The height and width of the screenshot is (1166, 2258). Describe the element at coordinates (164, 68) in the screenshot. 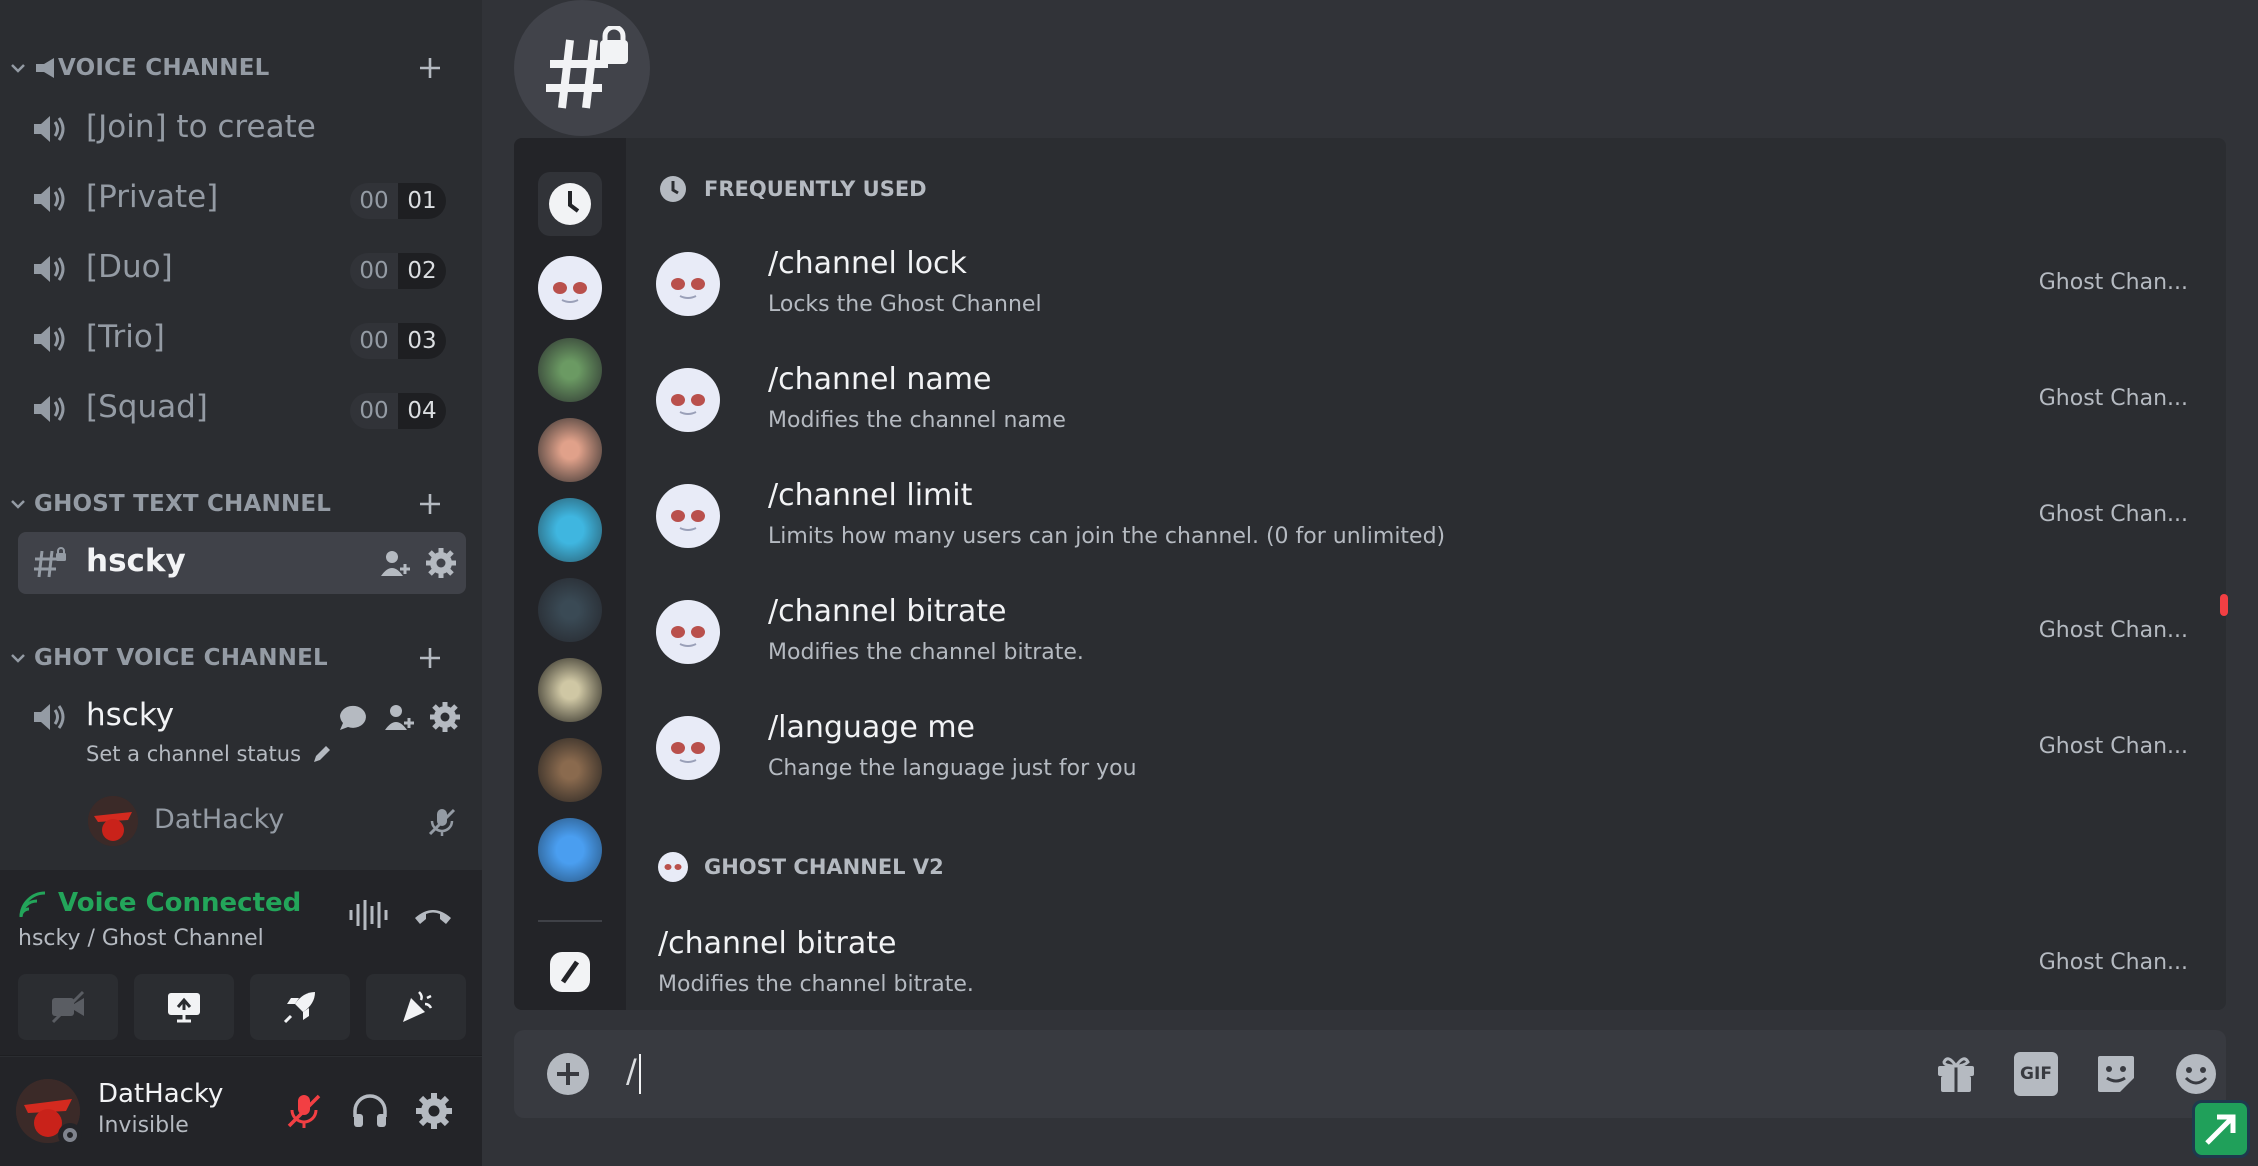

I see `category-label: VOICE CHANNEL` at that location.